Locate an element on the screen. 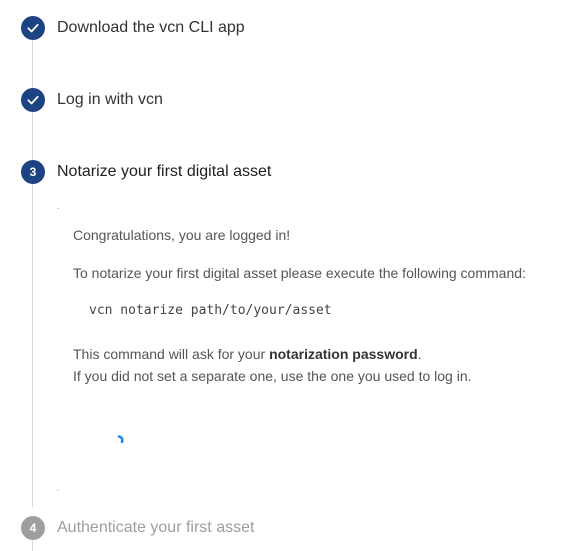 Image resolution: width=571 pixels, height=551 pixels. step-3-header: 3 Notarize your first digital asset is located at coordinates (146, 172).